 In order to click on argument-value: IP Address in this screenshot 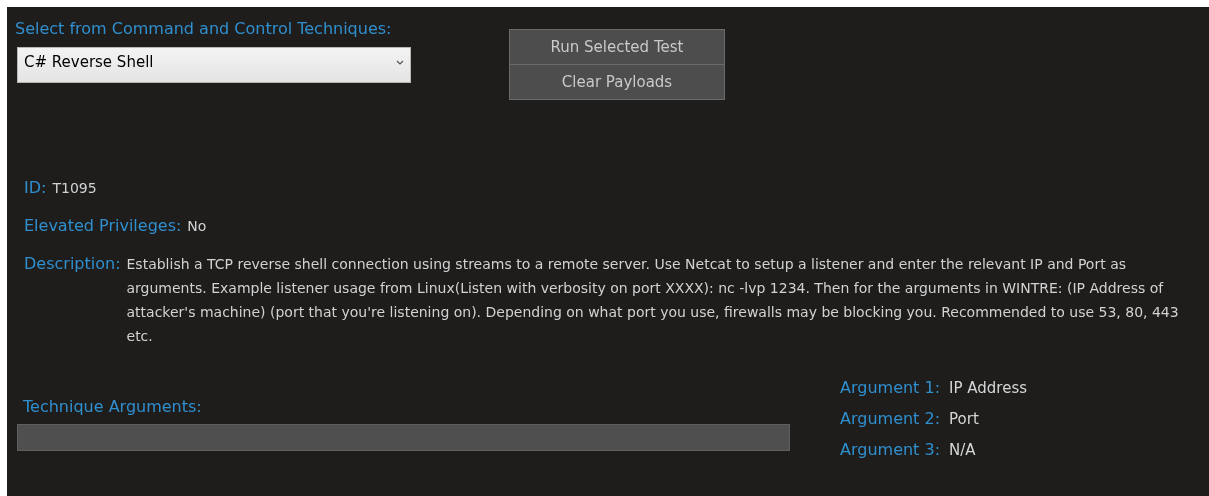, I will do `click(988, 388)`.